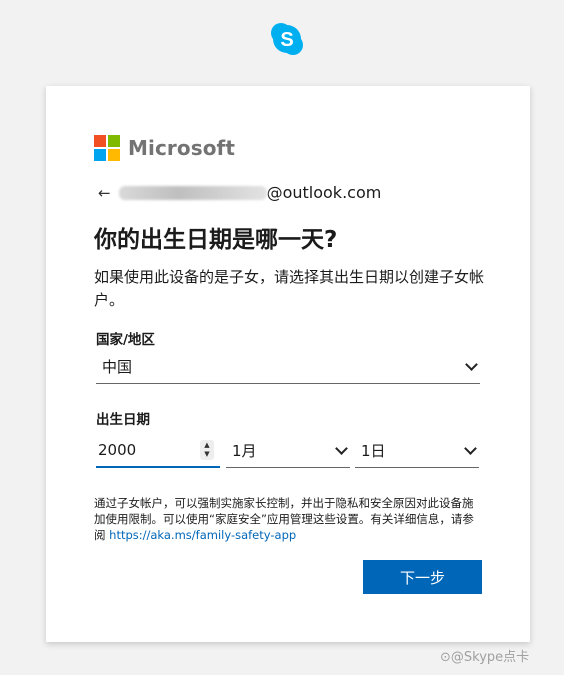  I want to click on skype-logo-icon: S, so click(287, 39).